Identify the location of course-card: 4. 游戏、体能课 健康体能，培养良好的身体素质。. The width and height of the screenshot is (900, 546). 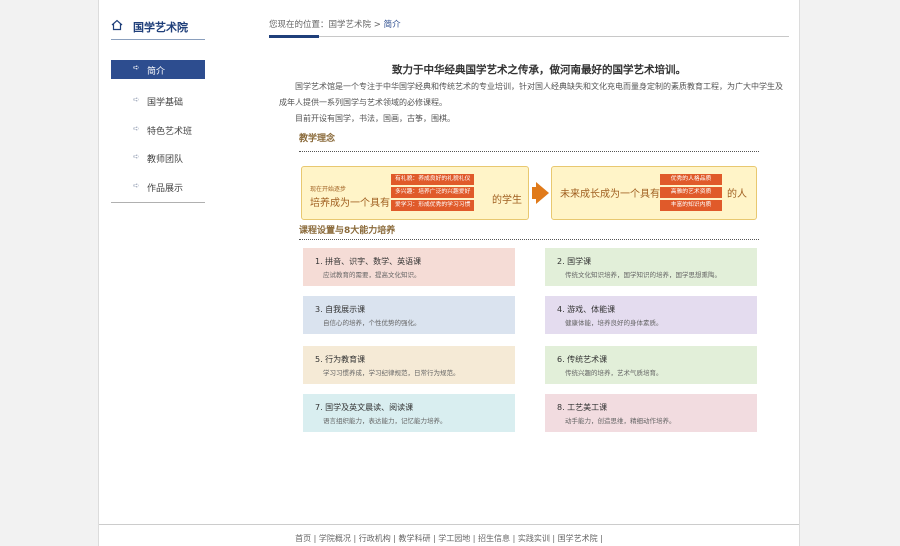
(651, 315).